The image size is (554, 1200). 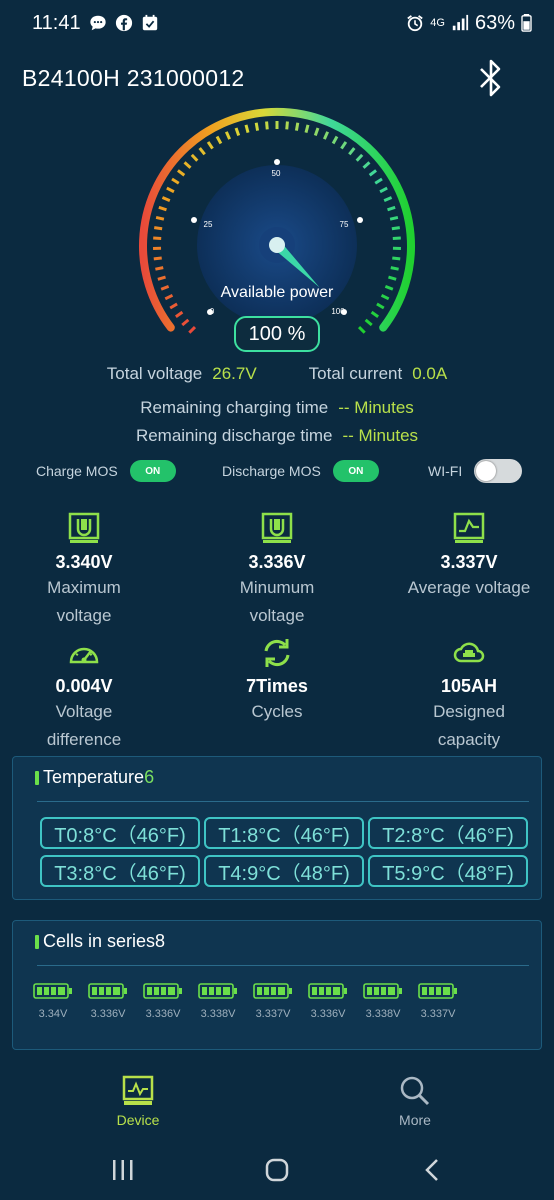 I want to click on stat-label: Designed, so click(x=469, y=711).